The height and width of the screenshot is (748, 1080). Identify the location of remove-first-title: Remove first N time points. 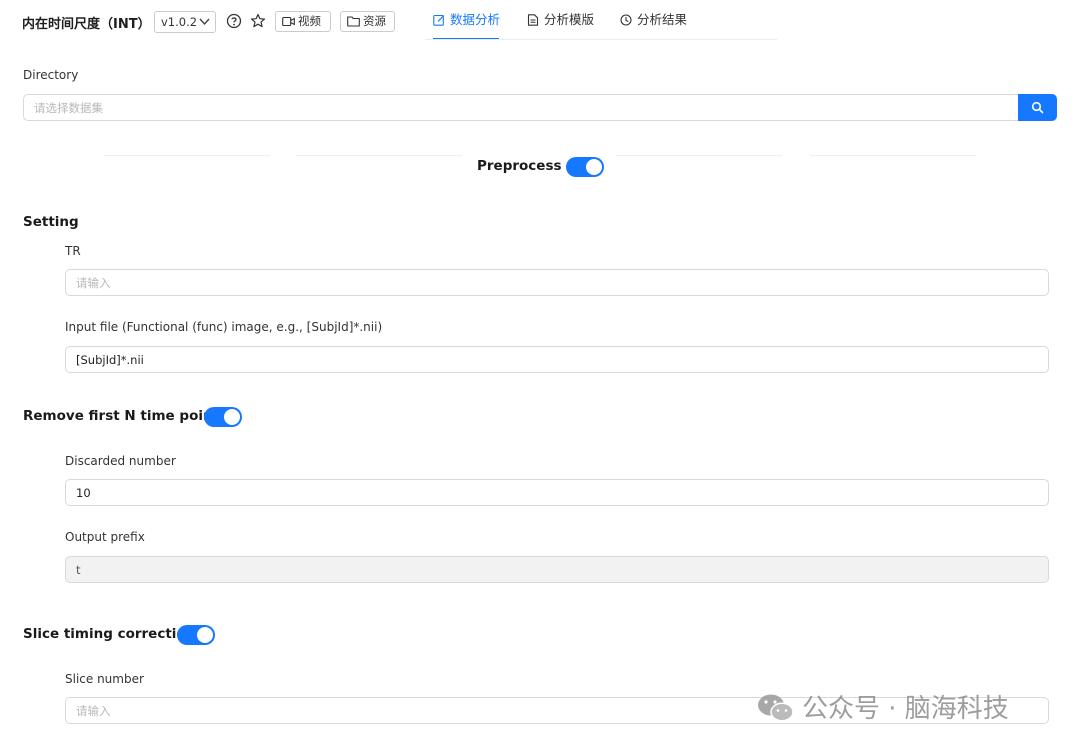
(125, 416).